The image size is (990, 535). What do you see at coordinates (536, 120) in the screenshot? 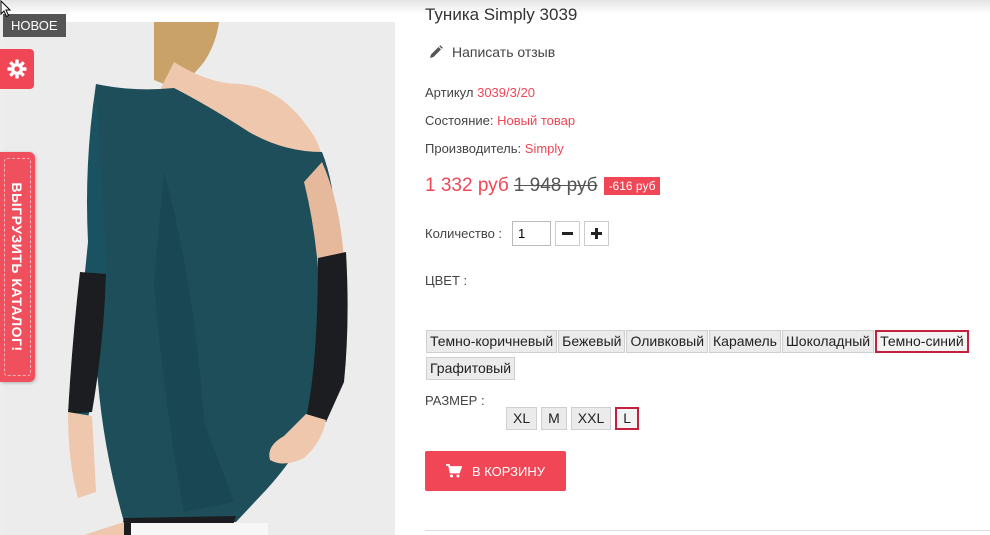
I see `condition-value: Новый товар` at bounding box center [536, 120].